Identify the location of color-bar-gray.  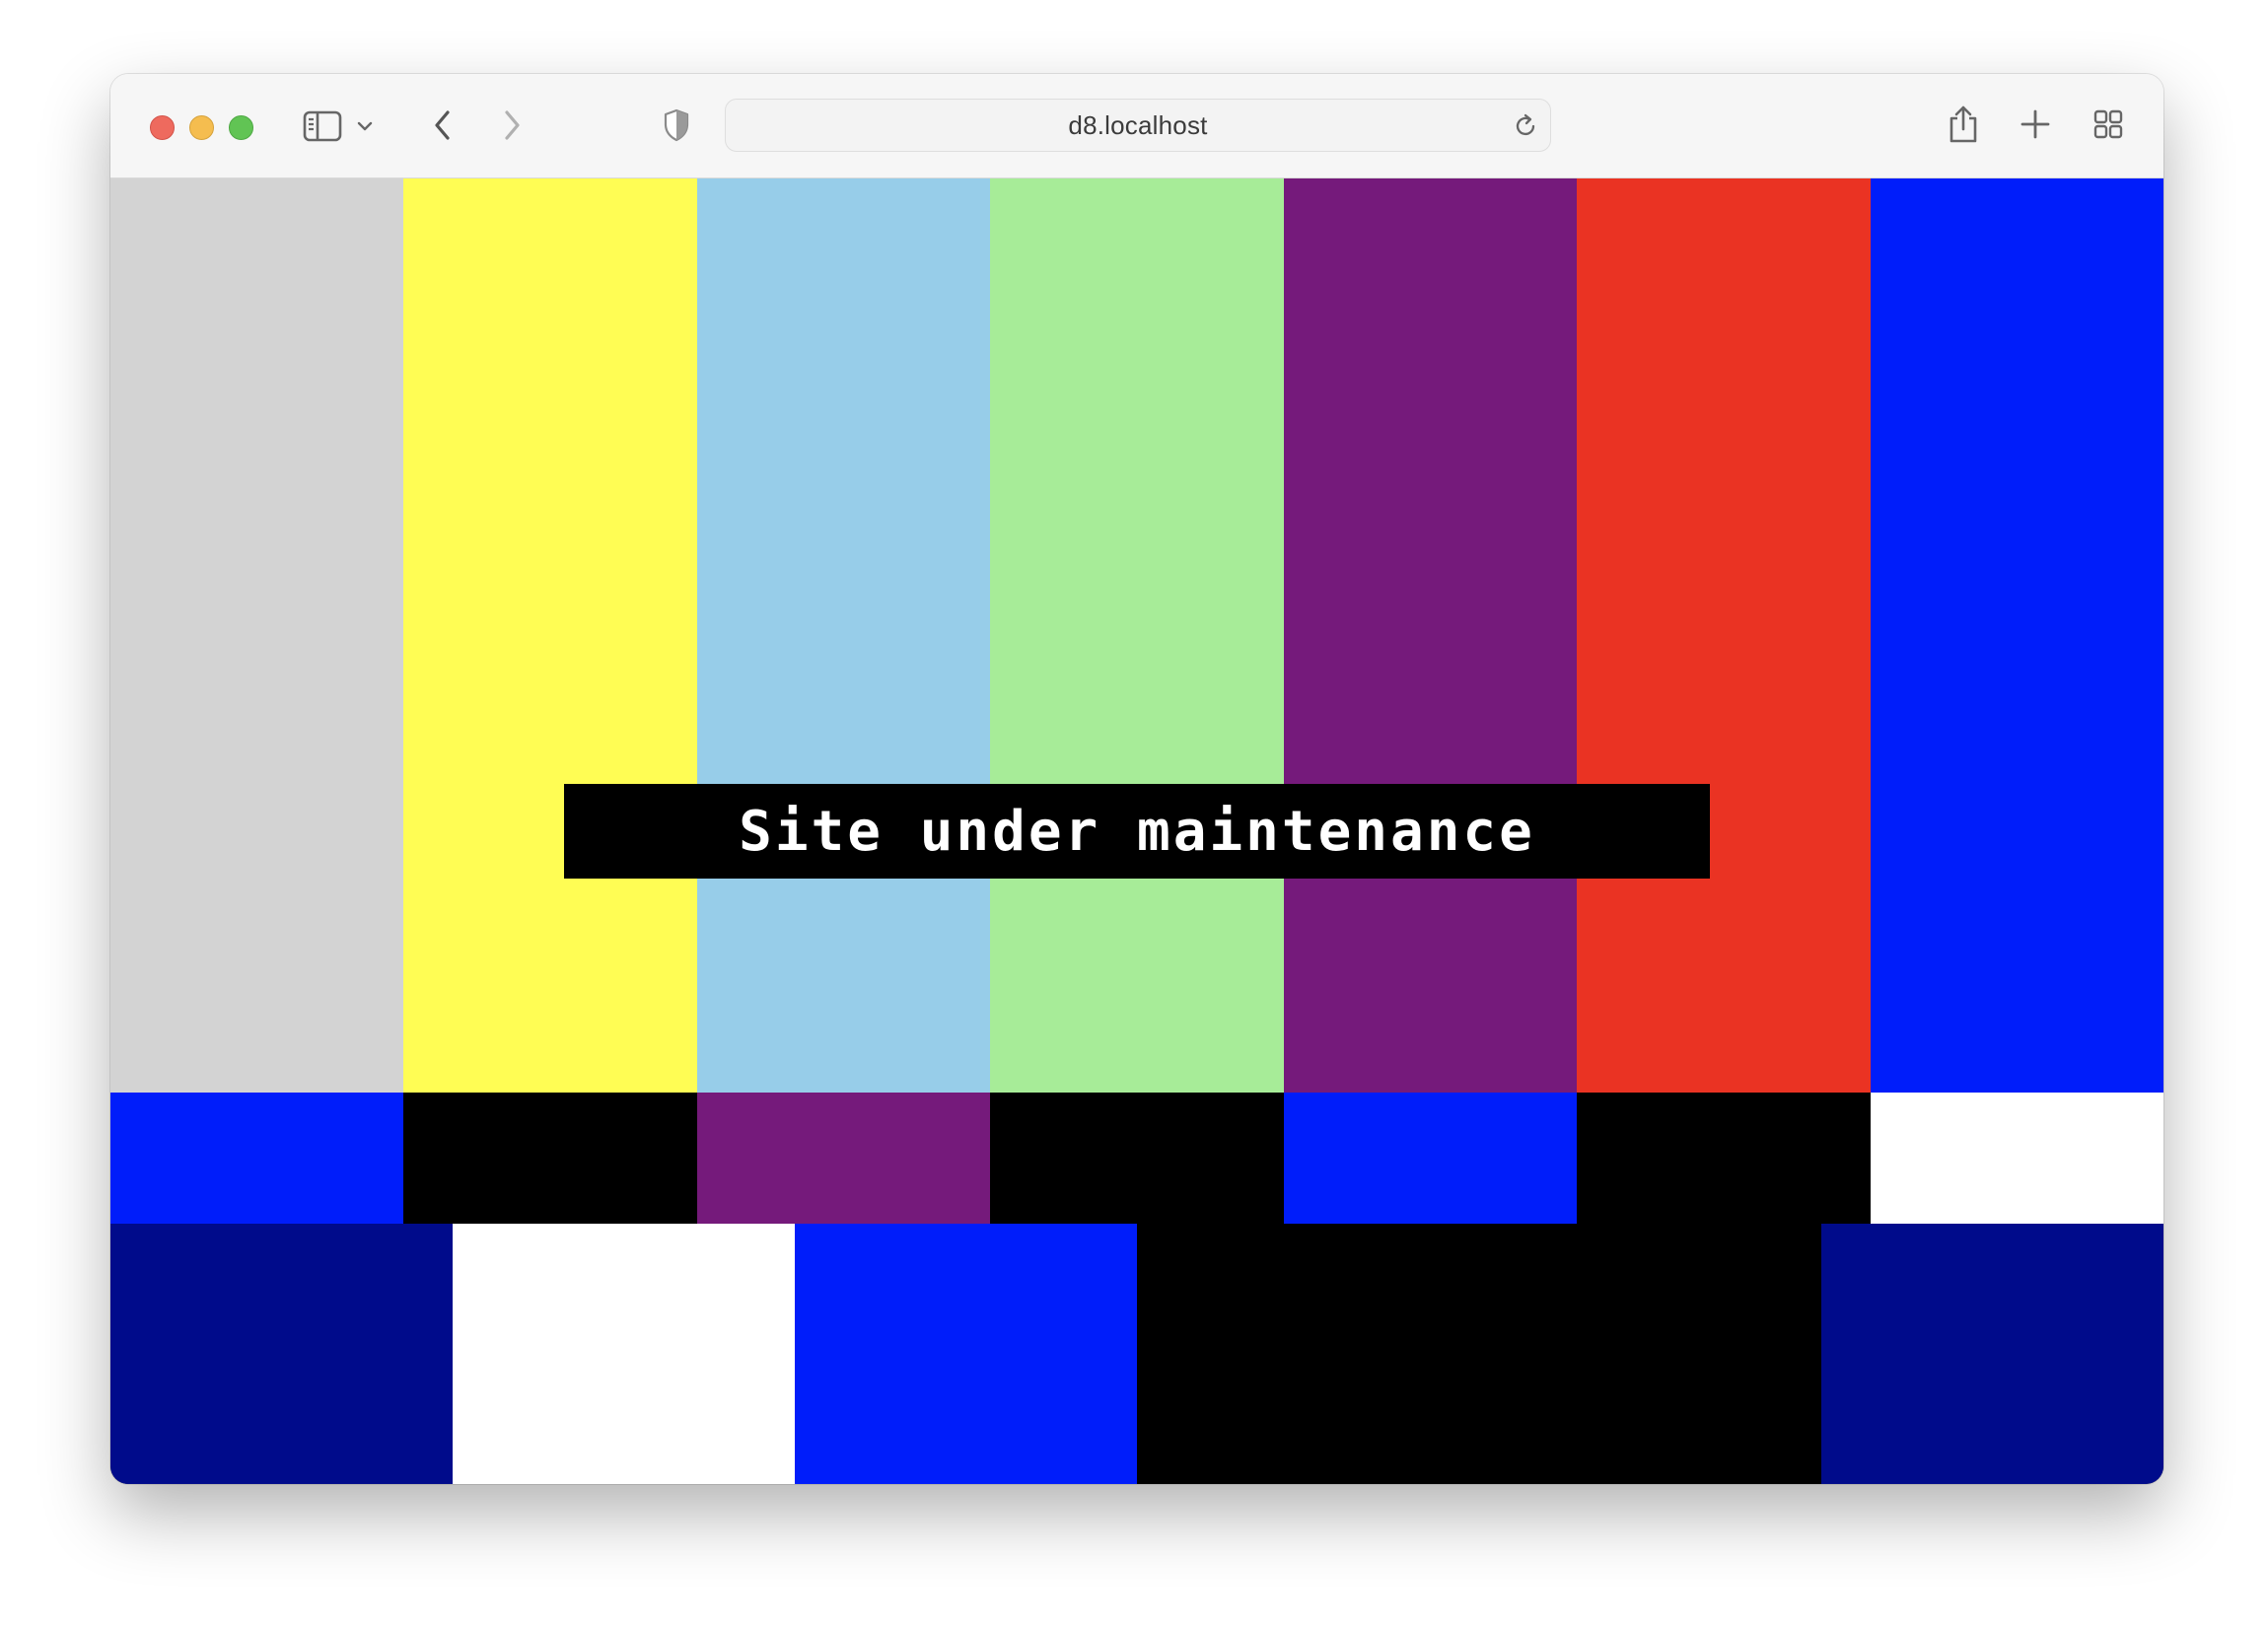
(256, 635).